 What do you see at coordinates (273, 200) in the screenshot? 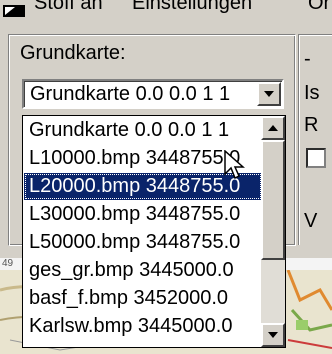
I see `scrollbar-thumb` at bounding box center [273, 200].